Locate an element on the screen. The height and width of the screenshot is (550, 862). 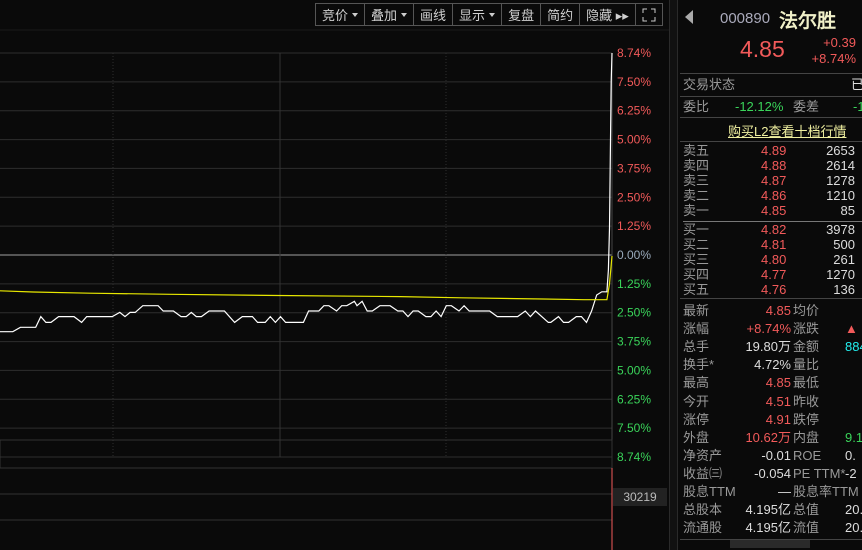
stat-row: 总股本 4.195亿总值 20.3 is located at coordinates (772, 510).